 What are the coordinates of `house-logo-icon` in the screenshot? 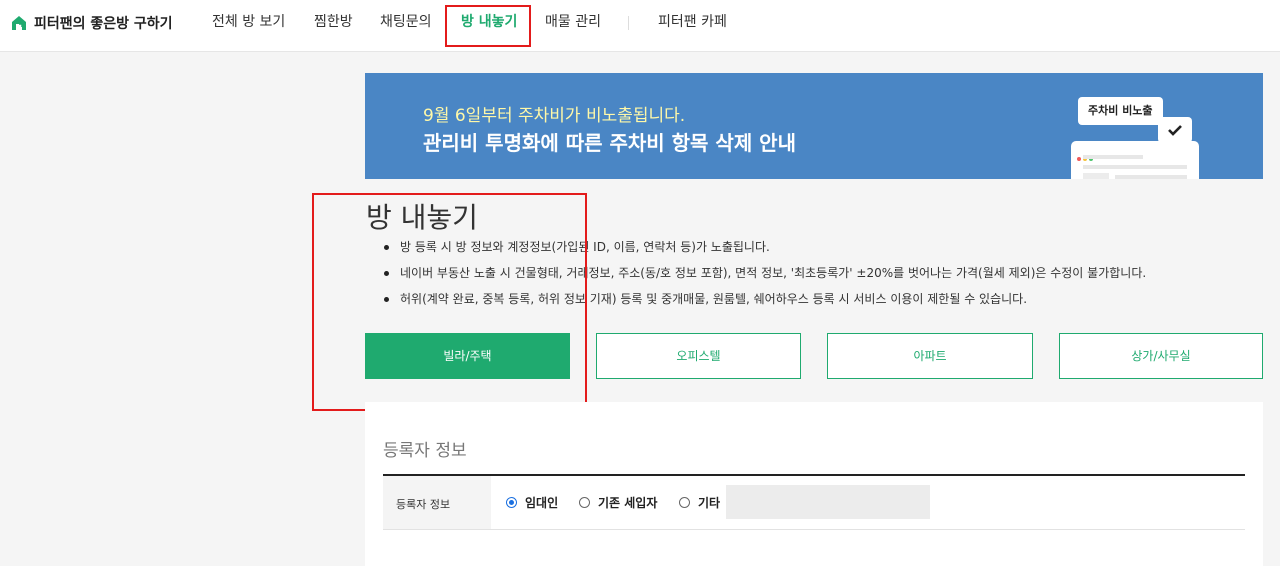 It's located at (19, 23).